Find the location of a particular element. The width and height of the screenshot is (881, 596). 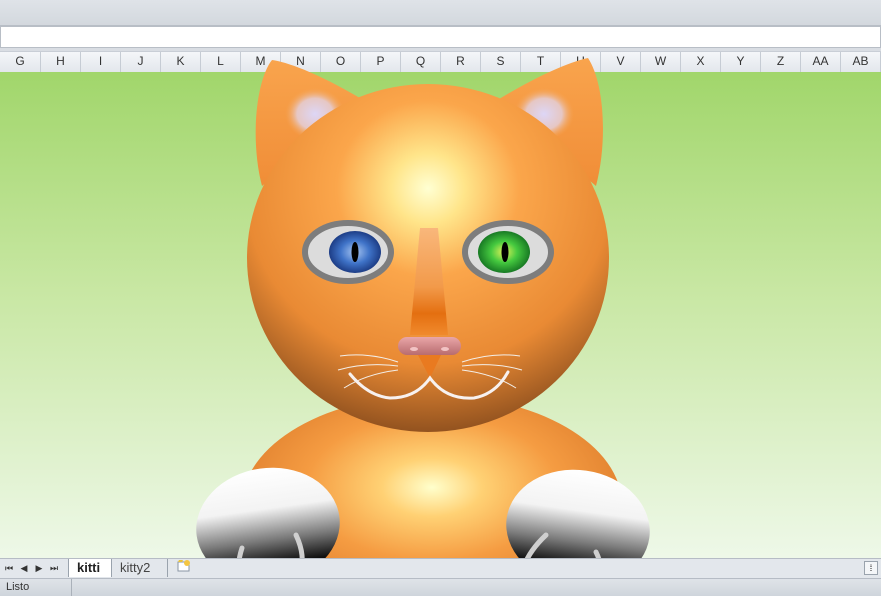

new-sheet-icon is located at coordinates (184, 568).